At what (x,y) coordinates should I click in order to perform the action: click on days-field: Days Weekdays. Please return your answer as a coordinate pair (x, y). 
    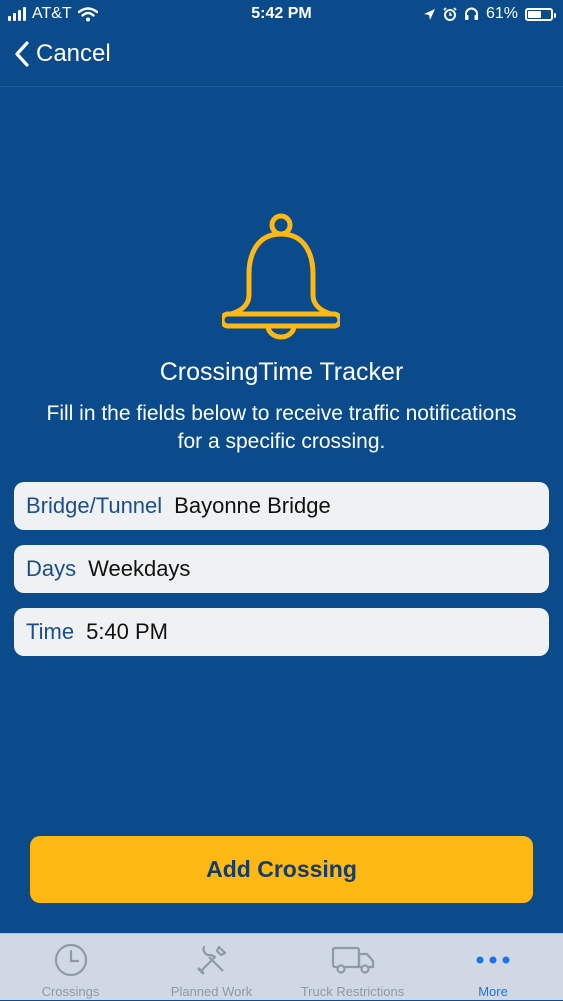
    Looking at the image, I should click on (281, 569).